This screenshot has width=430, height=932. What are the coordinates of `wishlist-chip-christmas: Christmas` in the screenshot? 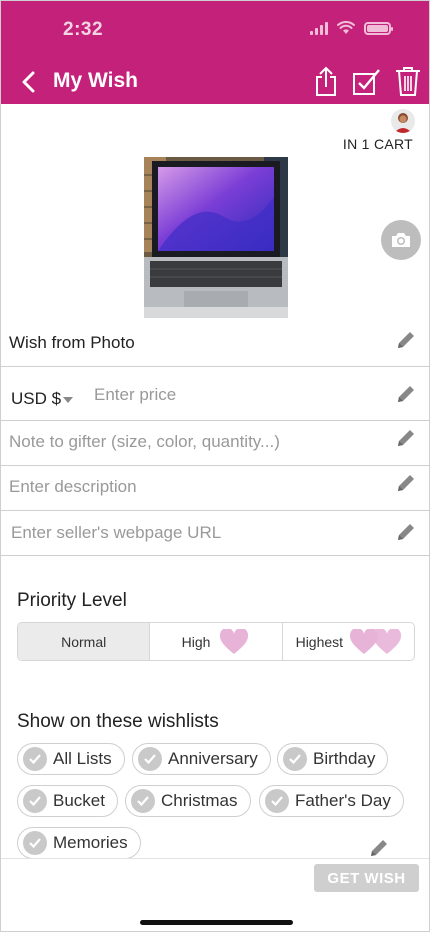 It's located at (188, 801).